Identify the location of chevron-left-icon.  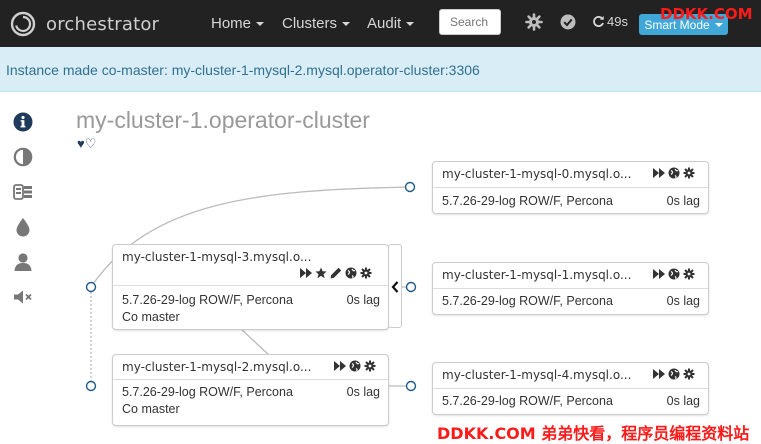
(395, 287).